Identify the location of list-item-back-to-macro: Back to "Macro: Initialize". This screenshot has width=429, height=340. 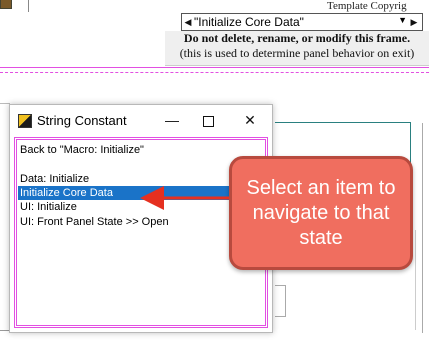
(141, 150).